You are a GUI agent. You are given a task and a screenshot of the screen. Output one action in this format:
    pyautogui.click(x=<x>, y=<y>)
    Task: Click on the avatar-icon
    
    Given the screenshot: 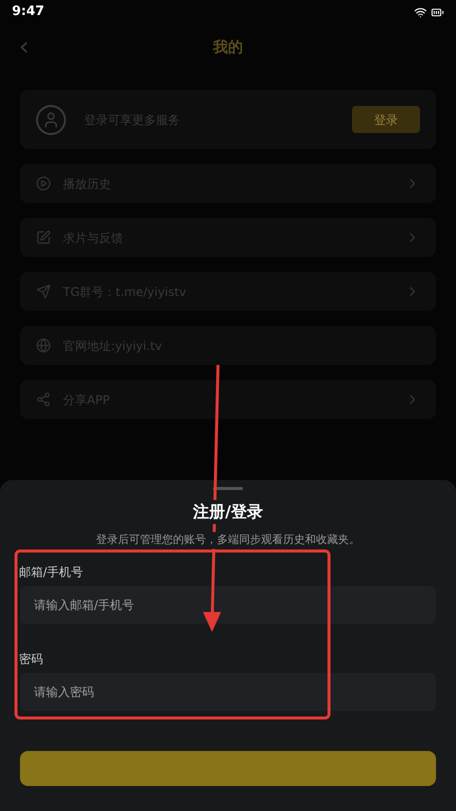 What is the action you would take?
    pyautogui.click(x=51, y=119)
    